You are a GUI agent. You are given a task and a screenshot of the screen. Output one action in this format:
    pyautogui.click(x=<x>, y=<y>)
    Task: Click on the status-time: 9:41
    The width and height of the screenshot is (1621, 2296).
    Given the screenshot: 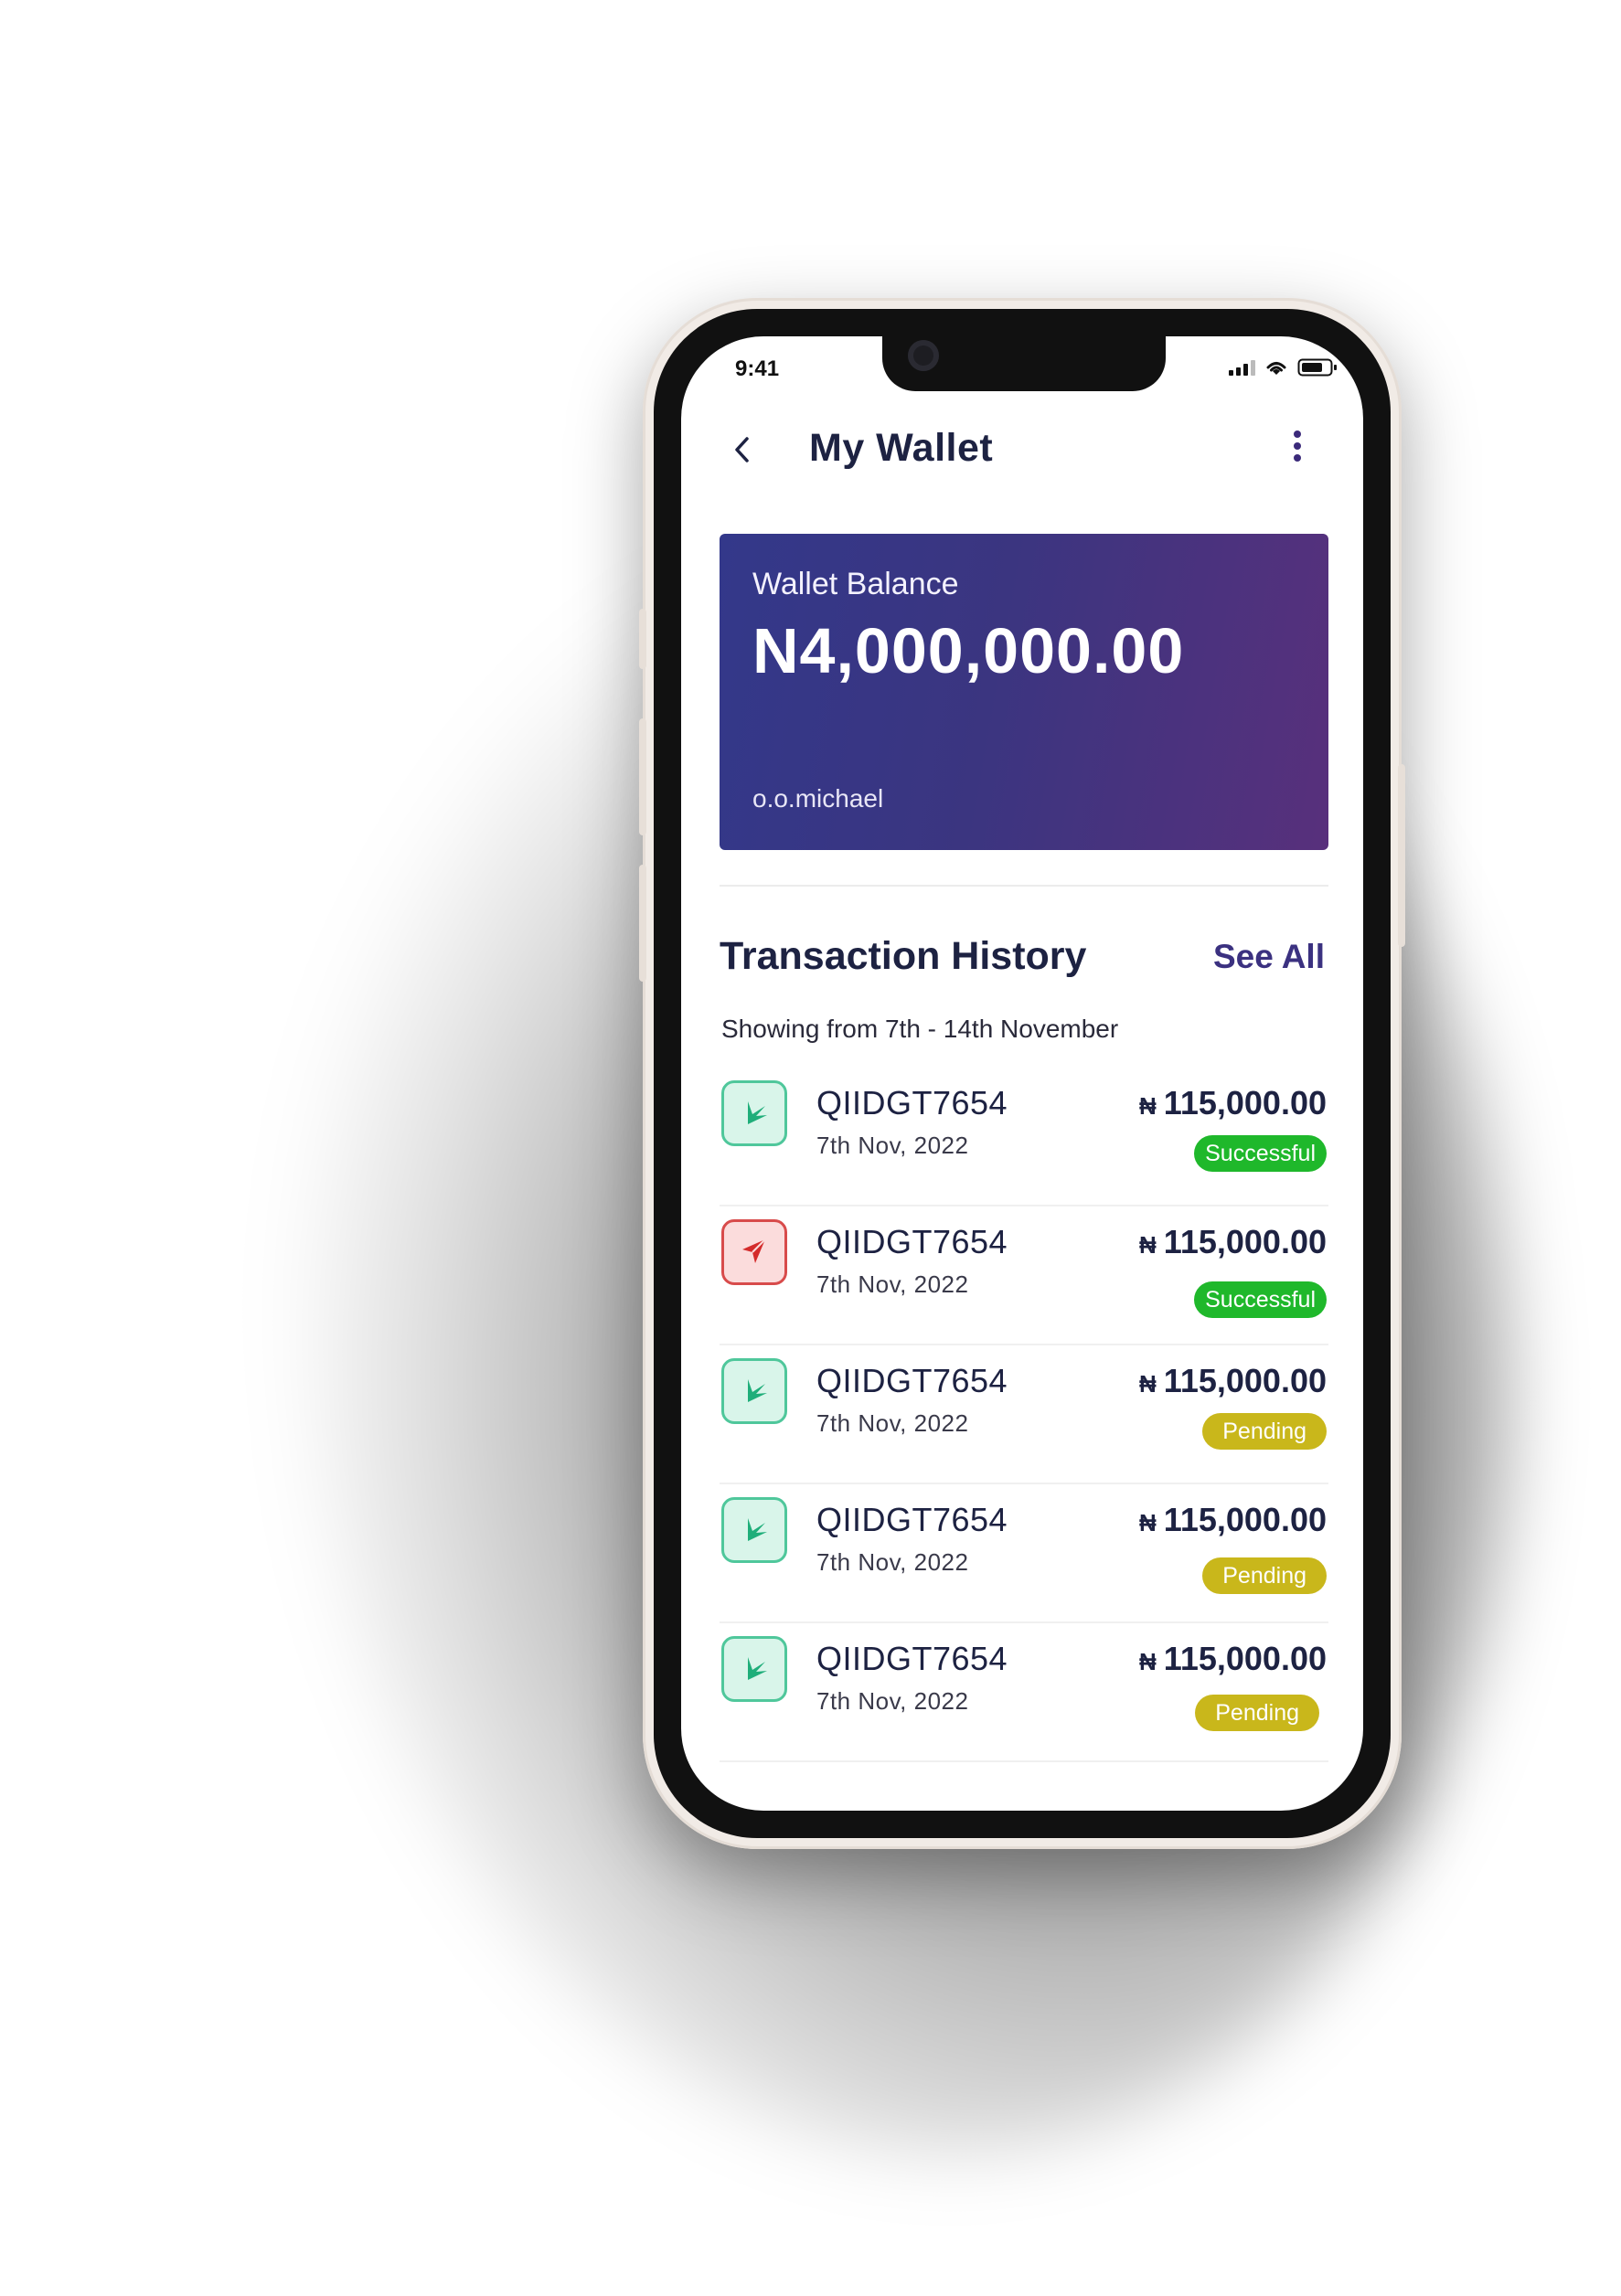 What is the action you would take?
    pyautogui.click(x=758, y=368)
    